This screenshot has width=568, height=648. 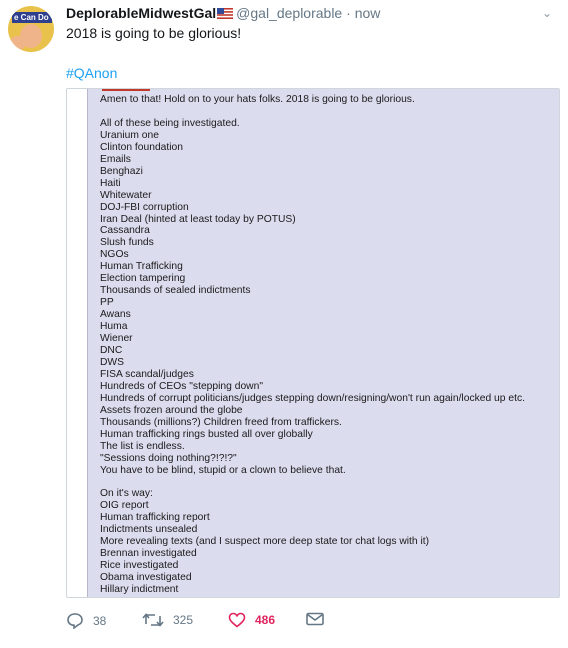 I want to click on reply-button: 38, so click(x=86, y=620).